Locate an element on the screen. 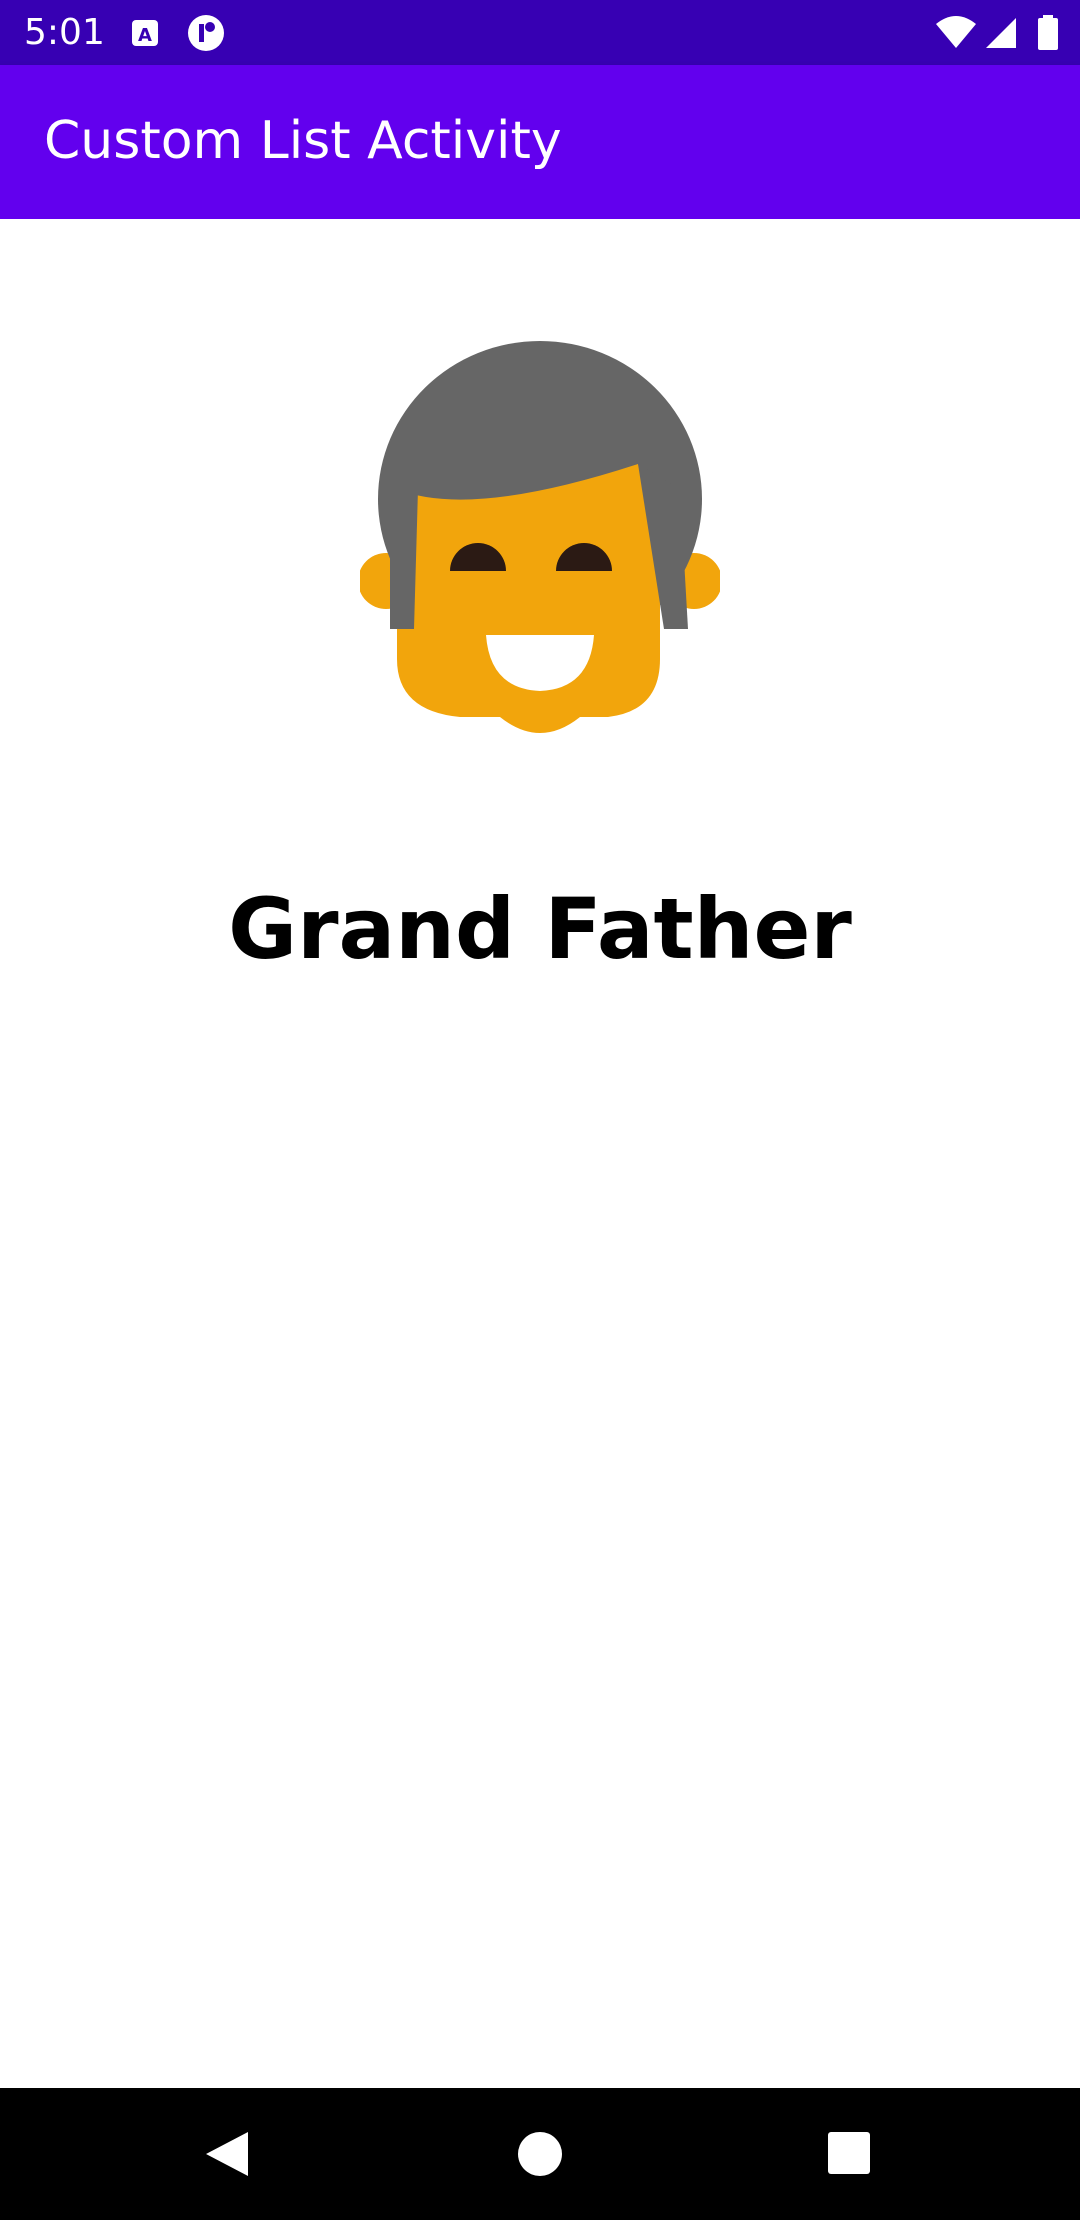  accessibility-a-icon: A is located at coordinates (147, 33).